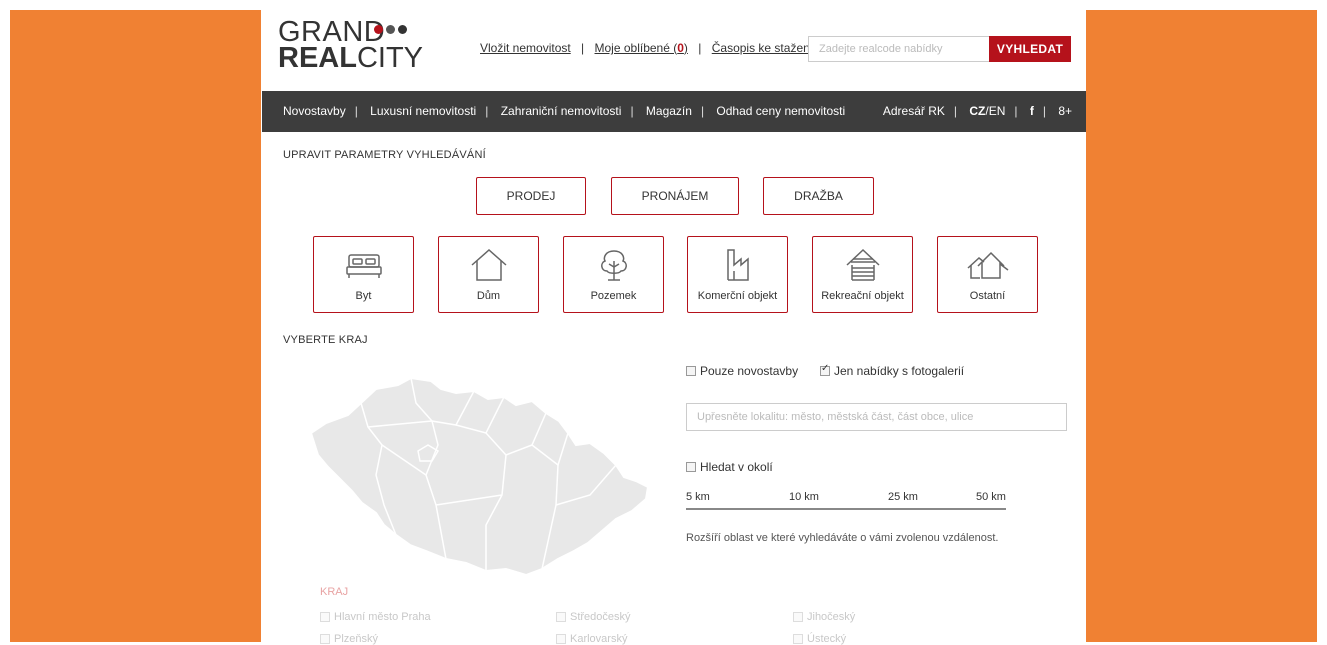  Describe the element at coordinates (613, 267) in the screenshot. I see `tree-icon` at that location.